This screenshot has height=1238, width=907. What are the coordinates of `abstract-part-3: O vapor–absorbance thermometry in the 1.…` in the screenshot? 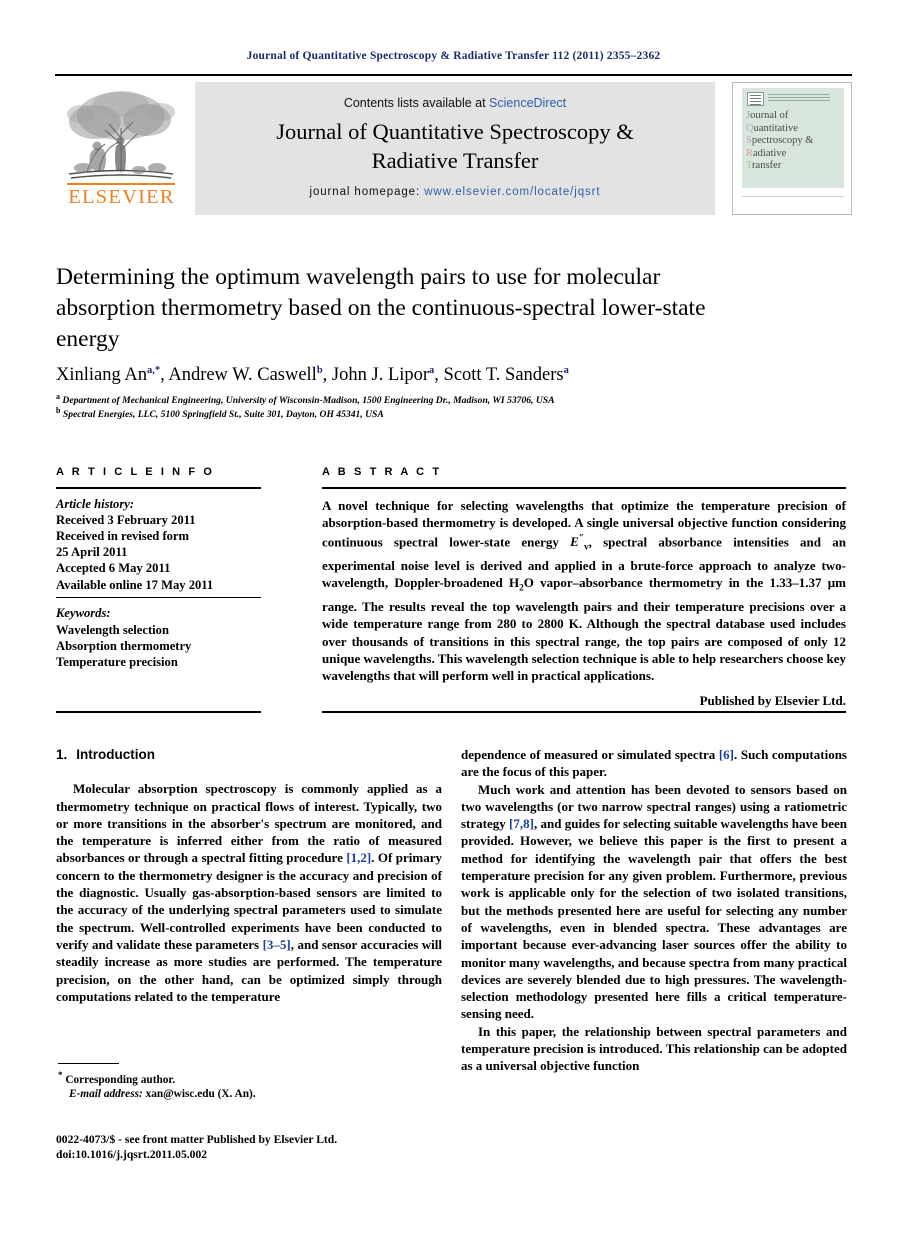 It's located at (584, 629).